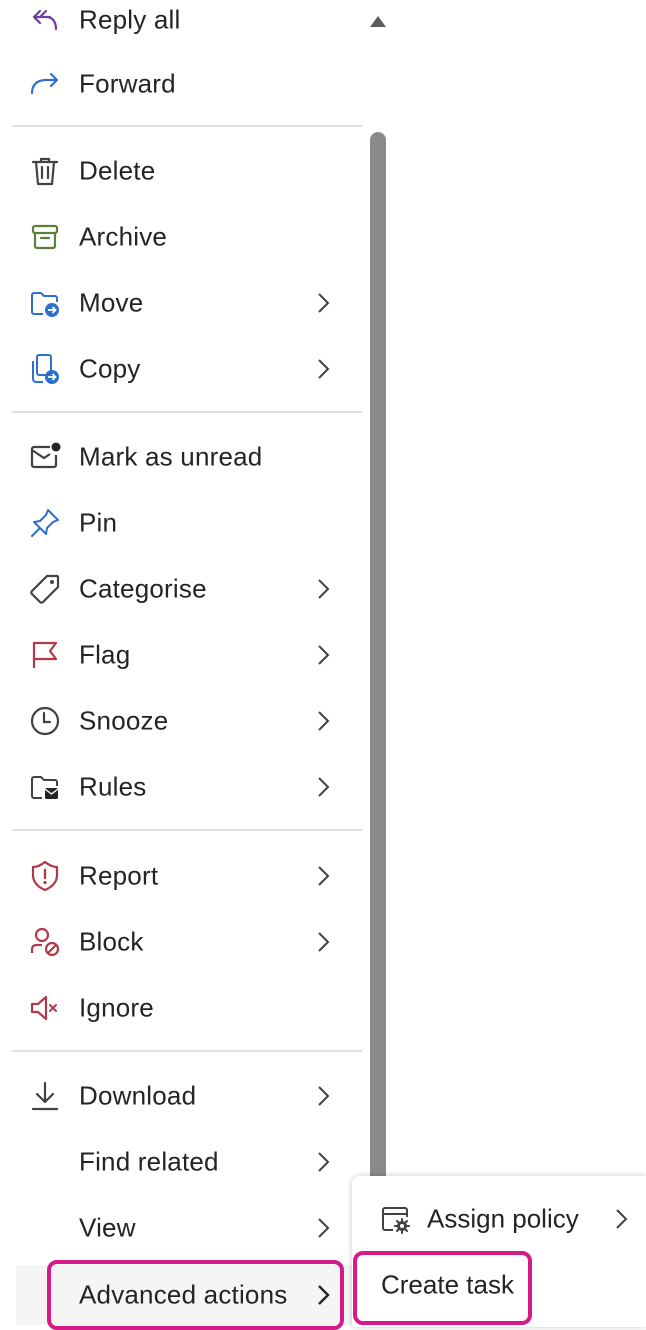 This screenshot has width=646, height=1330. I want to click on copy-icon, so click(45, 369).